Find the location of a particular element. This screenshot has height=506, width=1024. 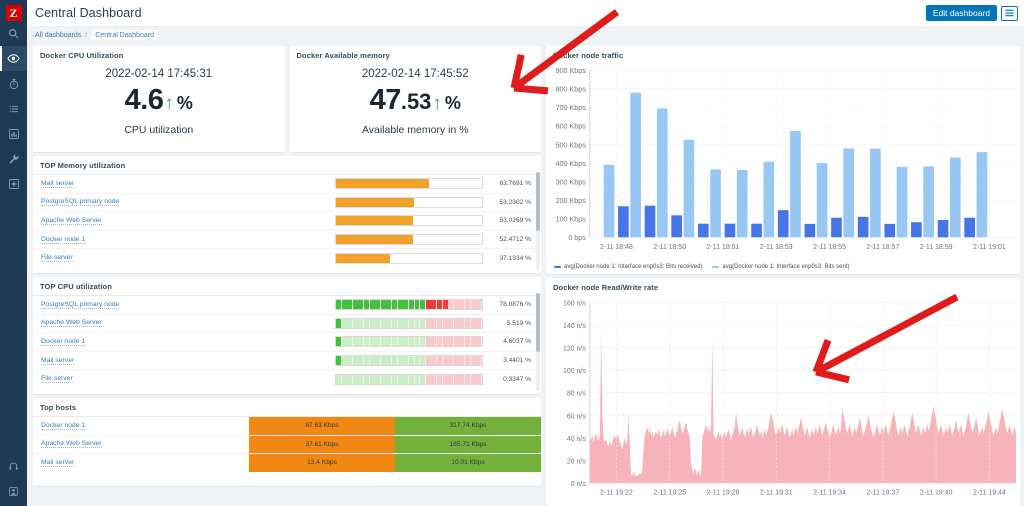

svg-text: 20 n/s is located at coordinates (576, 461).